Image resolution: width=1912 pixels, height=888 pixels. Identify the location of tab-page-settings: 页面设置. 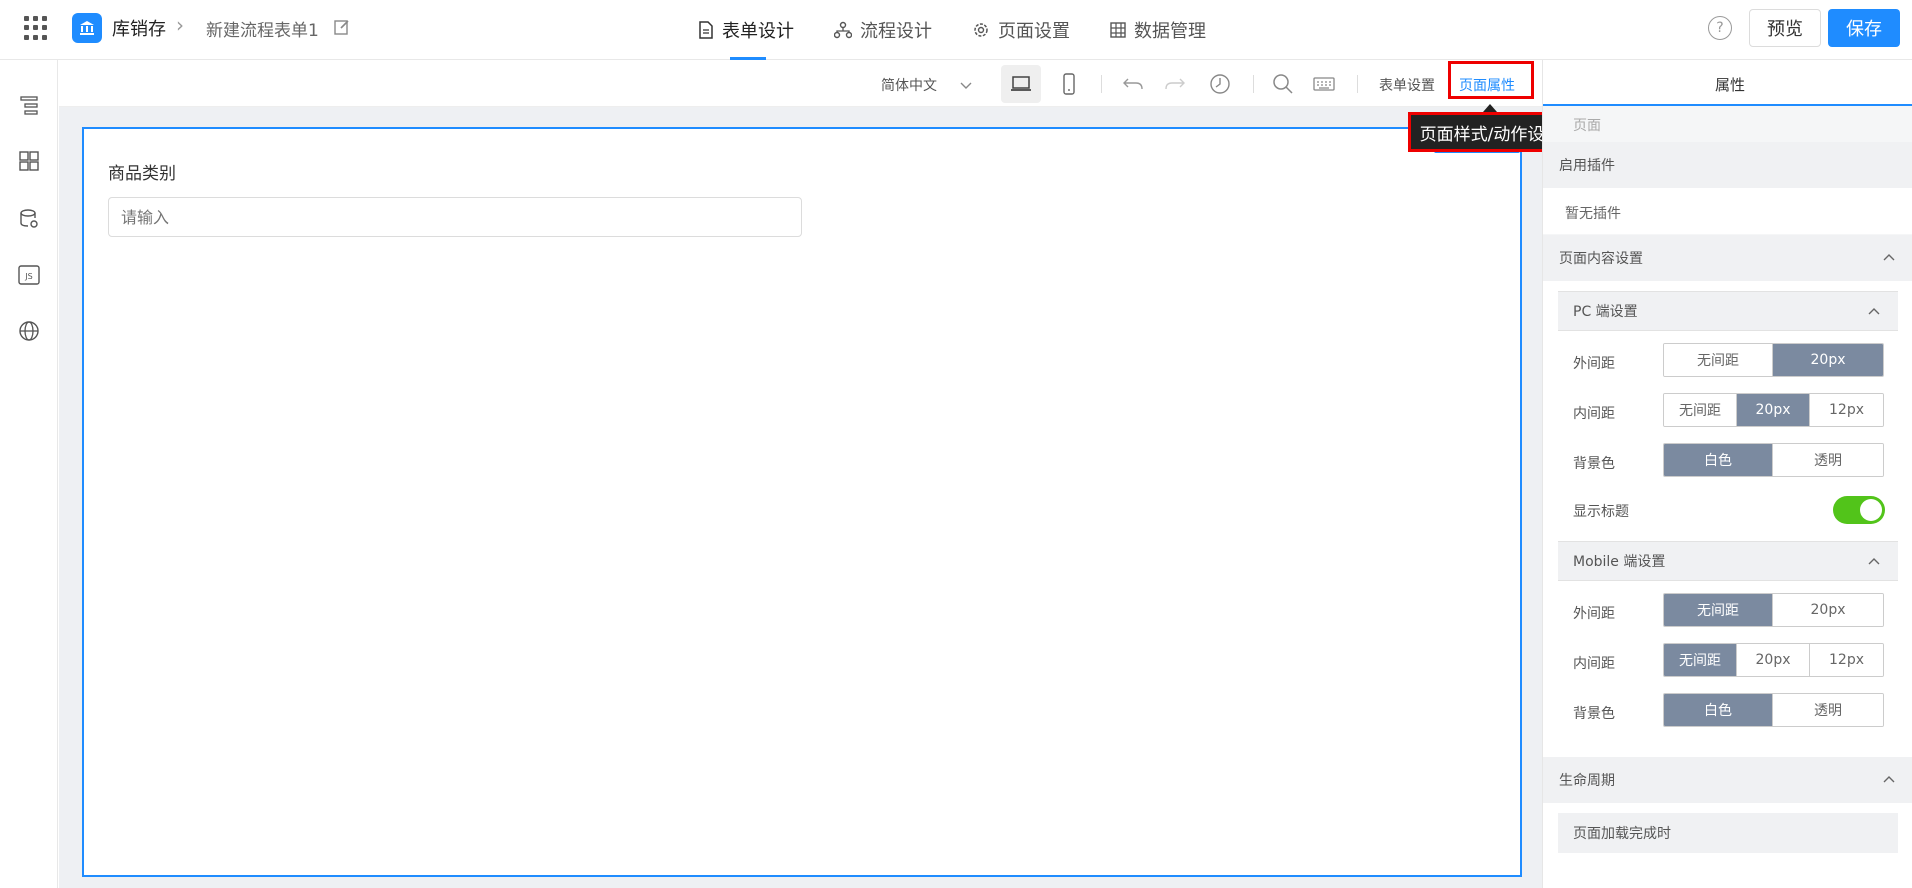
(1021, 30).